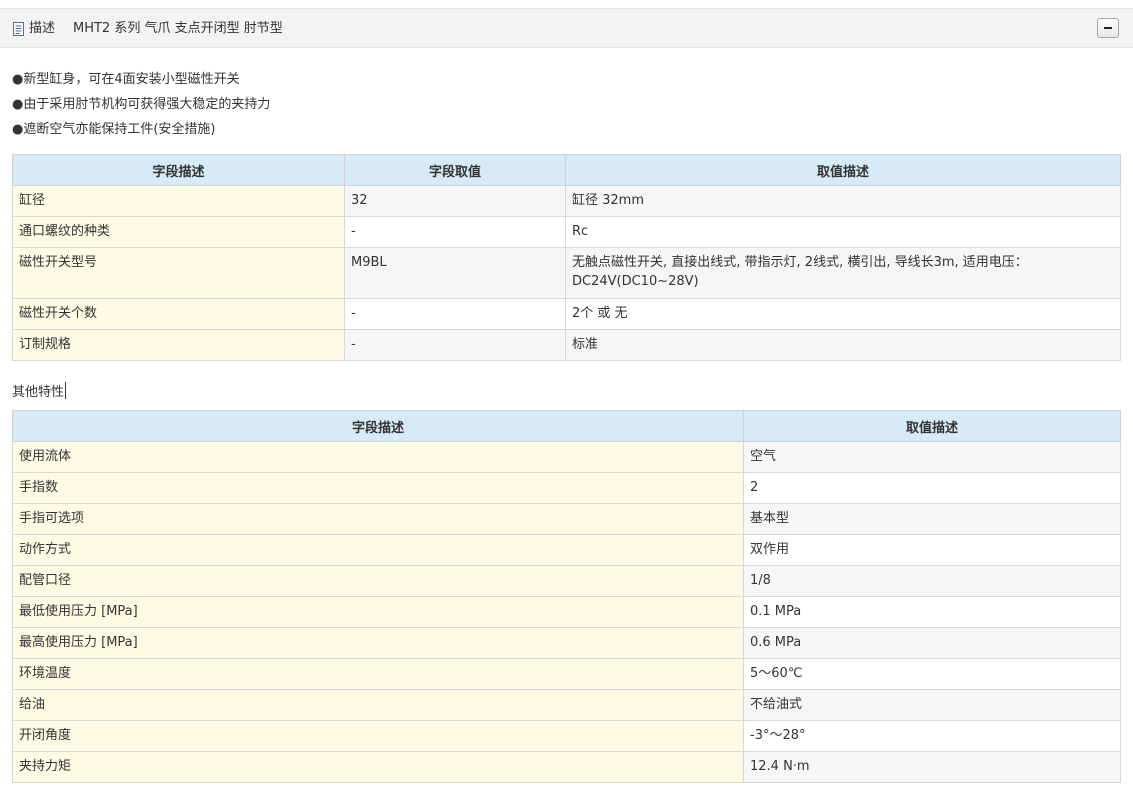  I want to click on table-row: 手指可选项 基本型, so click(566, 519).